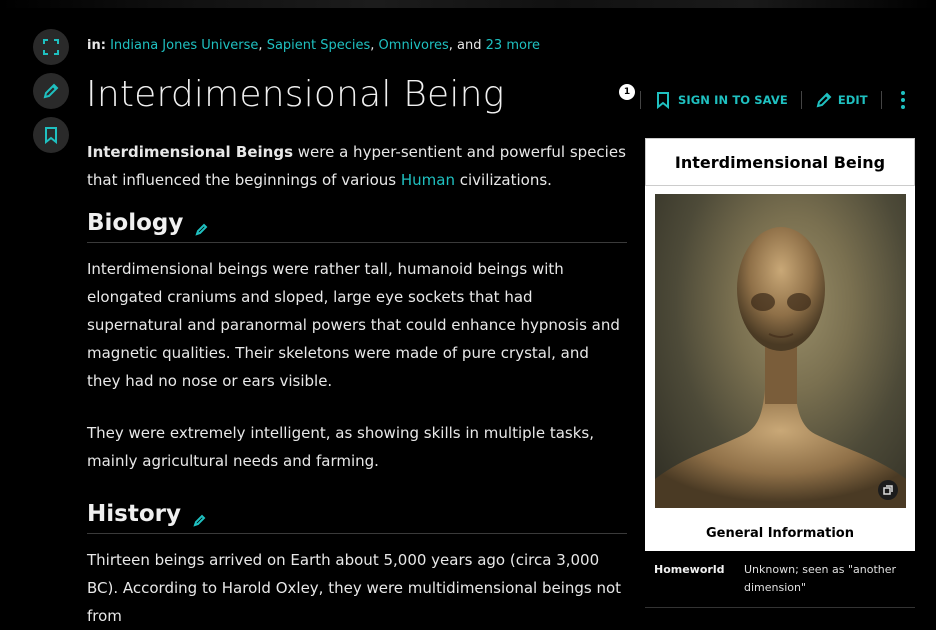 The height and width of the screenshot is (630, 936). I want to click on edit-rail-button, so click(51, 91).